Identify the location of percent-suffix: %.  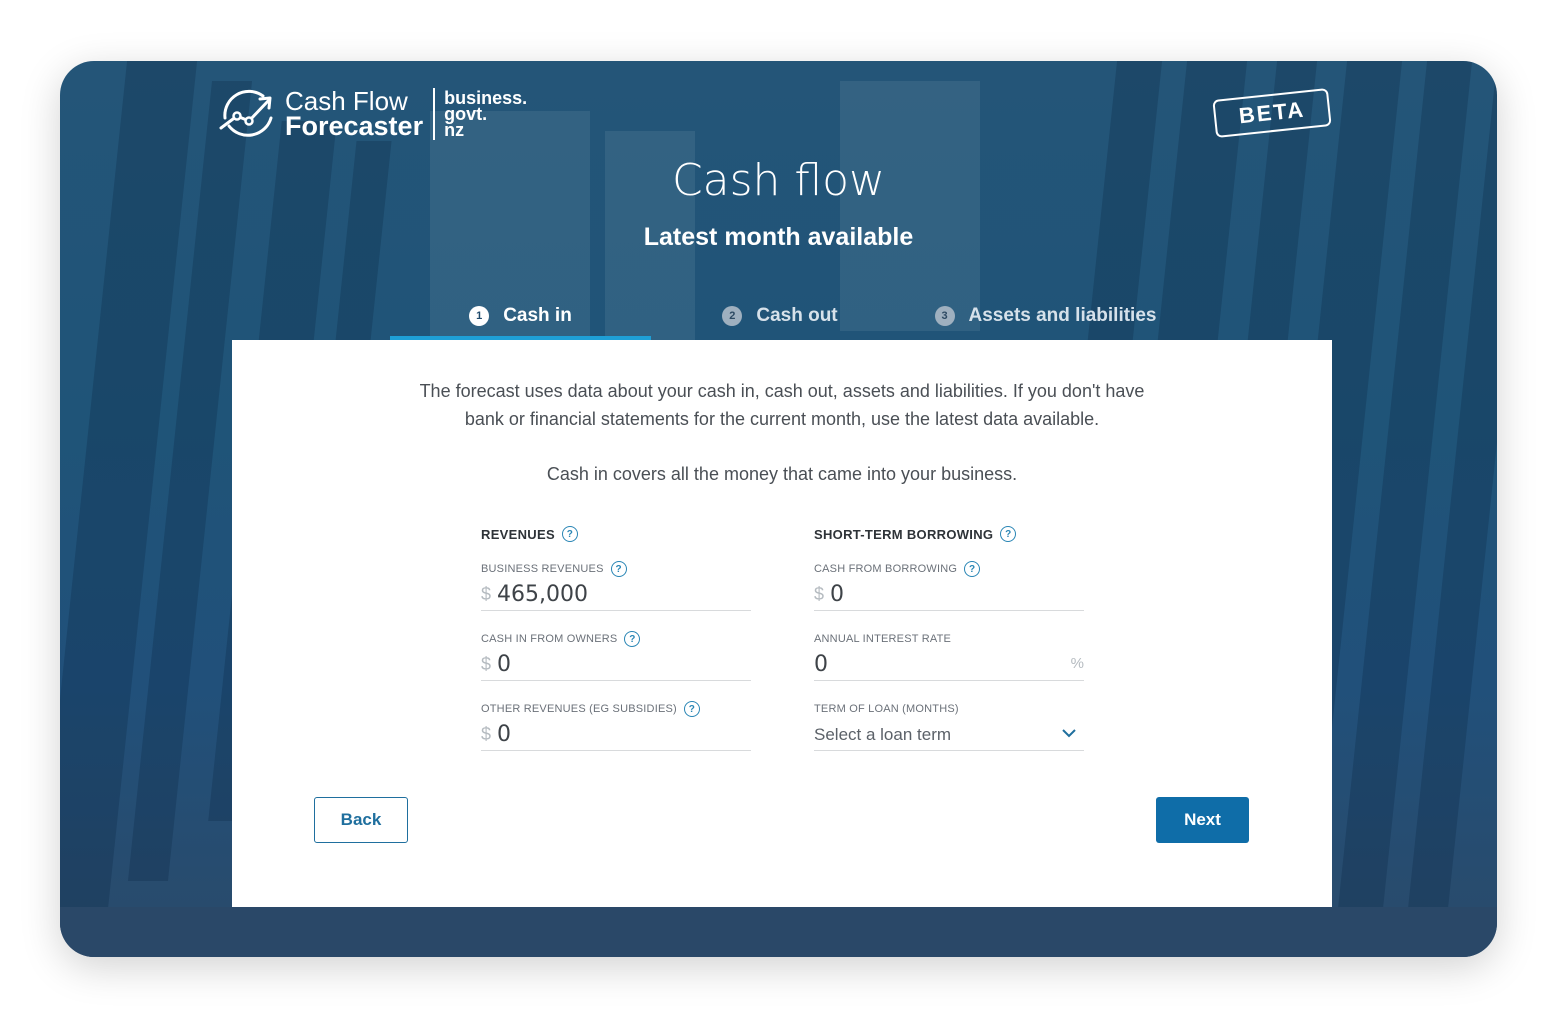
(1077, 663).